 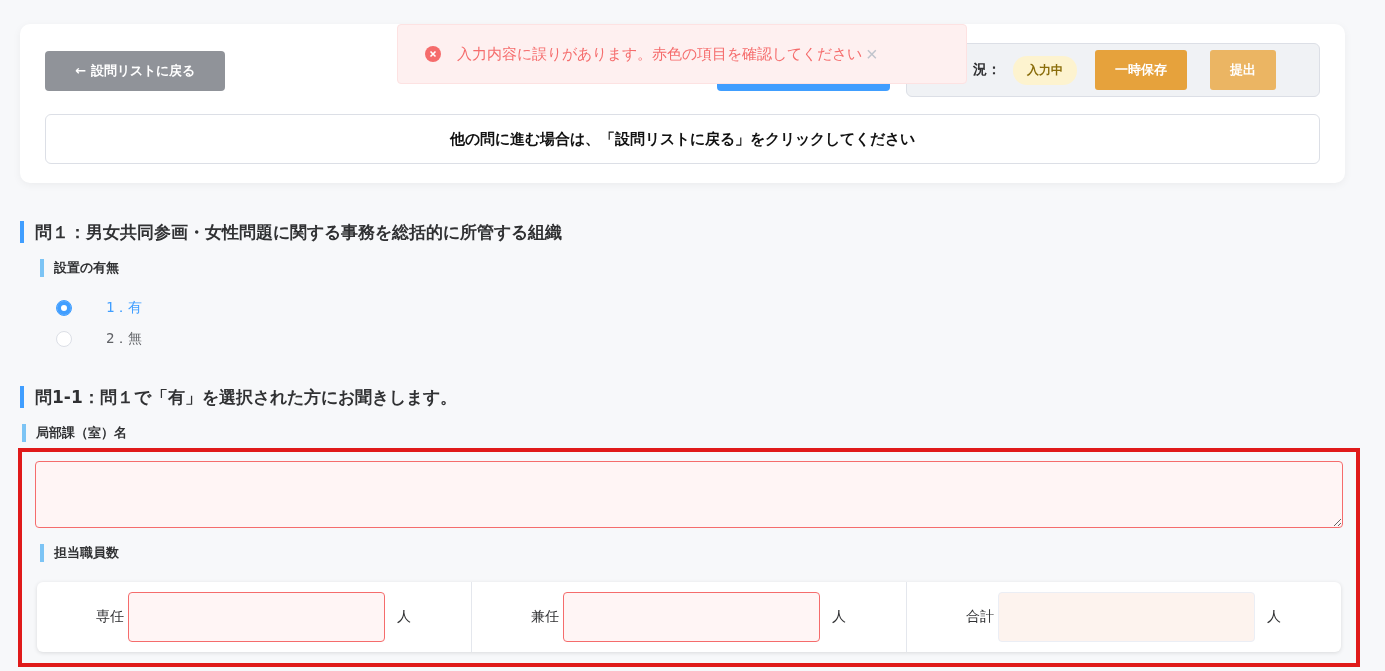 I want to click on close-button: ×, so click(x=872, y=54).